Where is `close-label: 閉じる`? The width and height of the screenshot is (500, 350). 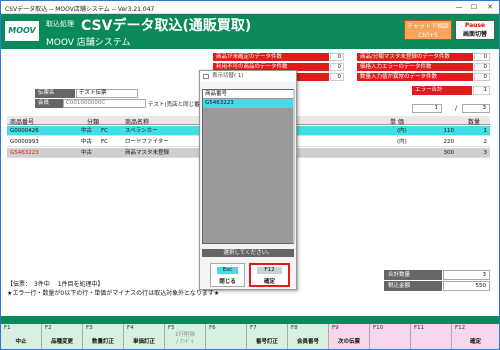
close-label: 閉じる is located at coordinates (227, 282).